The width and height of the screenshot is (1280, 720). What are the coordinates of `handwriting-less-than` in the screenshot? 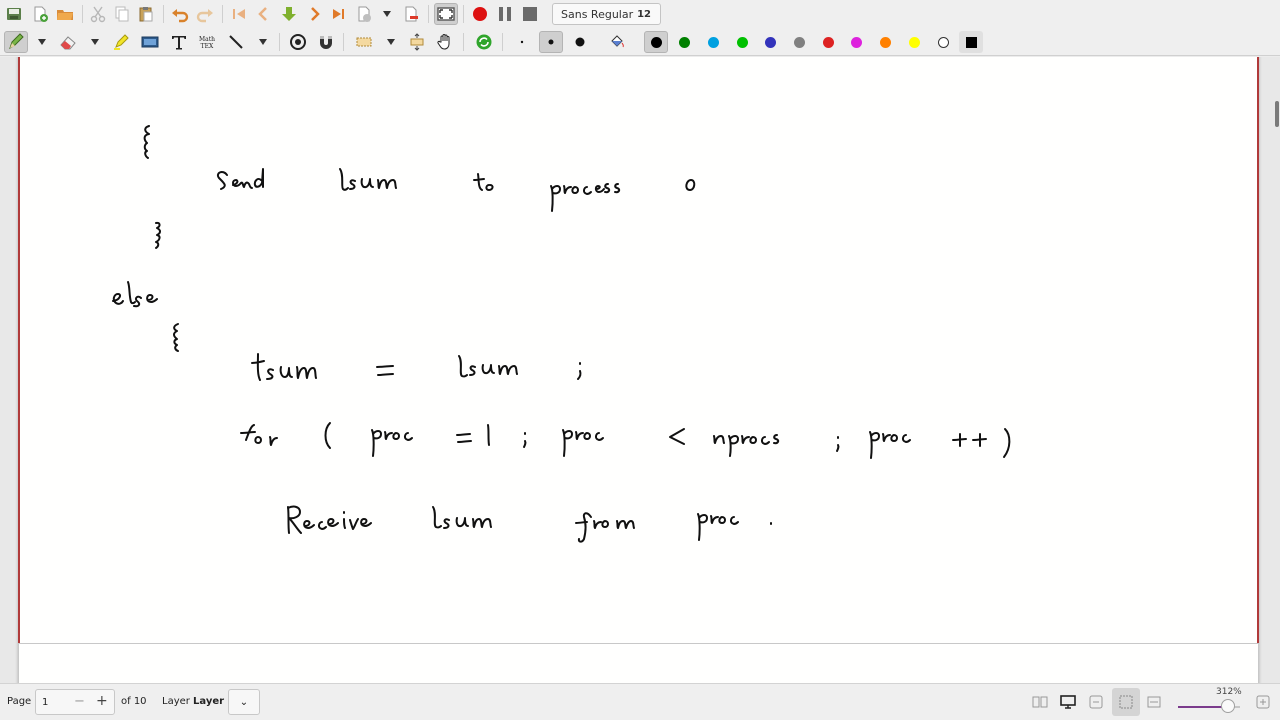 It's located at (677, 436).